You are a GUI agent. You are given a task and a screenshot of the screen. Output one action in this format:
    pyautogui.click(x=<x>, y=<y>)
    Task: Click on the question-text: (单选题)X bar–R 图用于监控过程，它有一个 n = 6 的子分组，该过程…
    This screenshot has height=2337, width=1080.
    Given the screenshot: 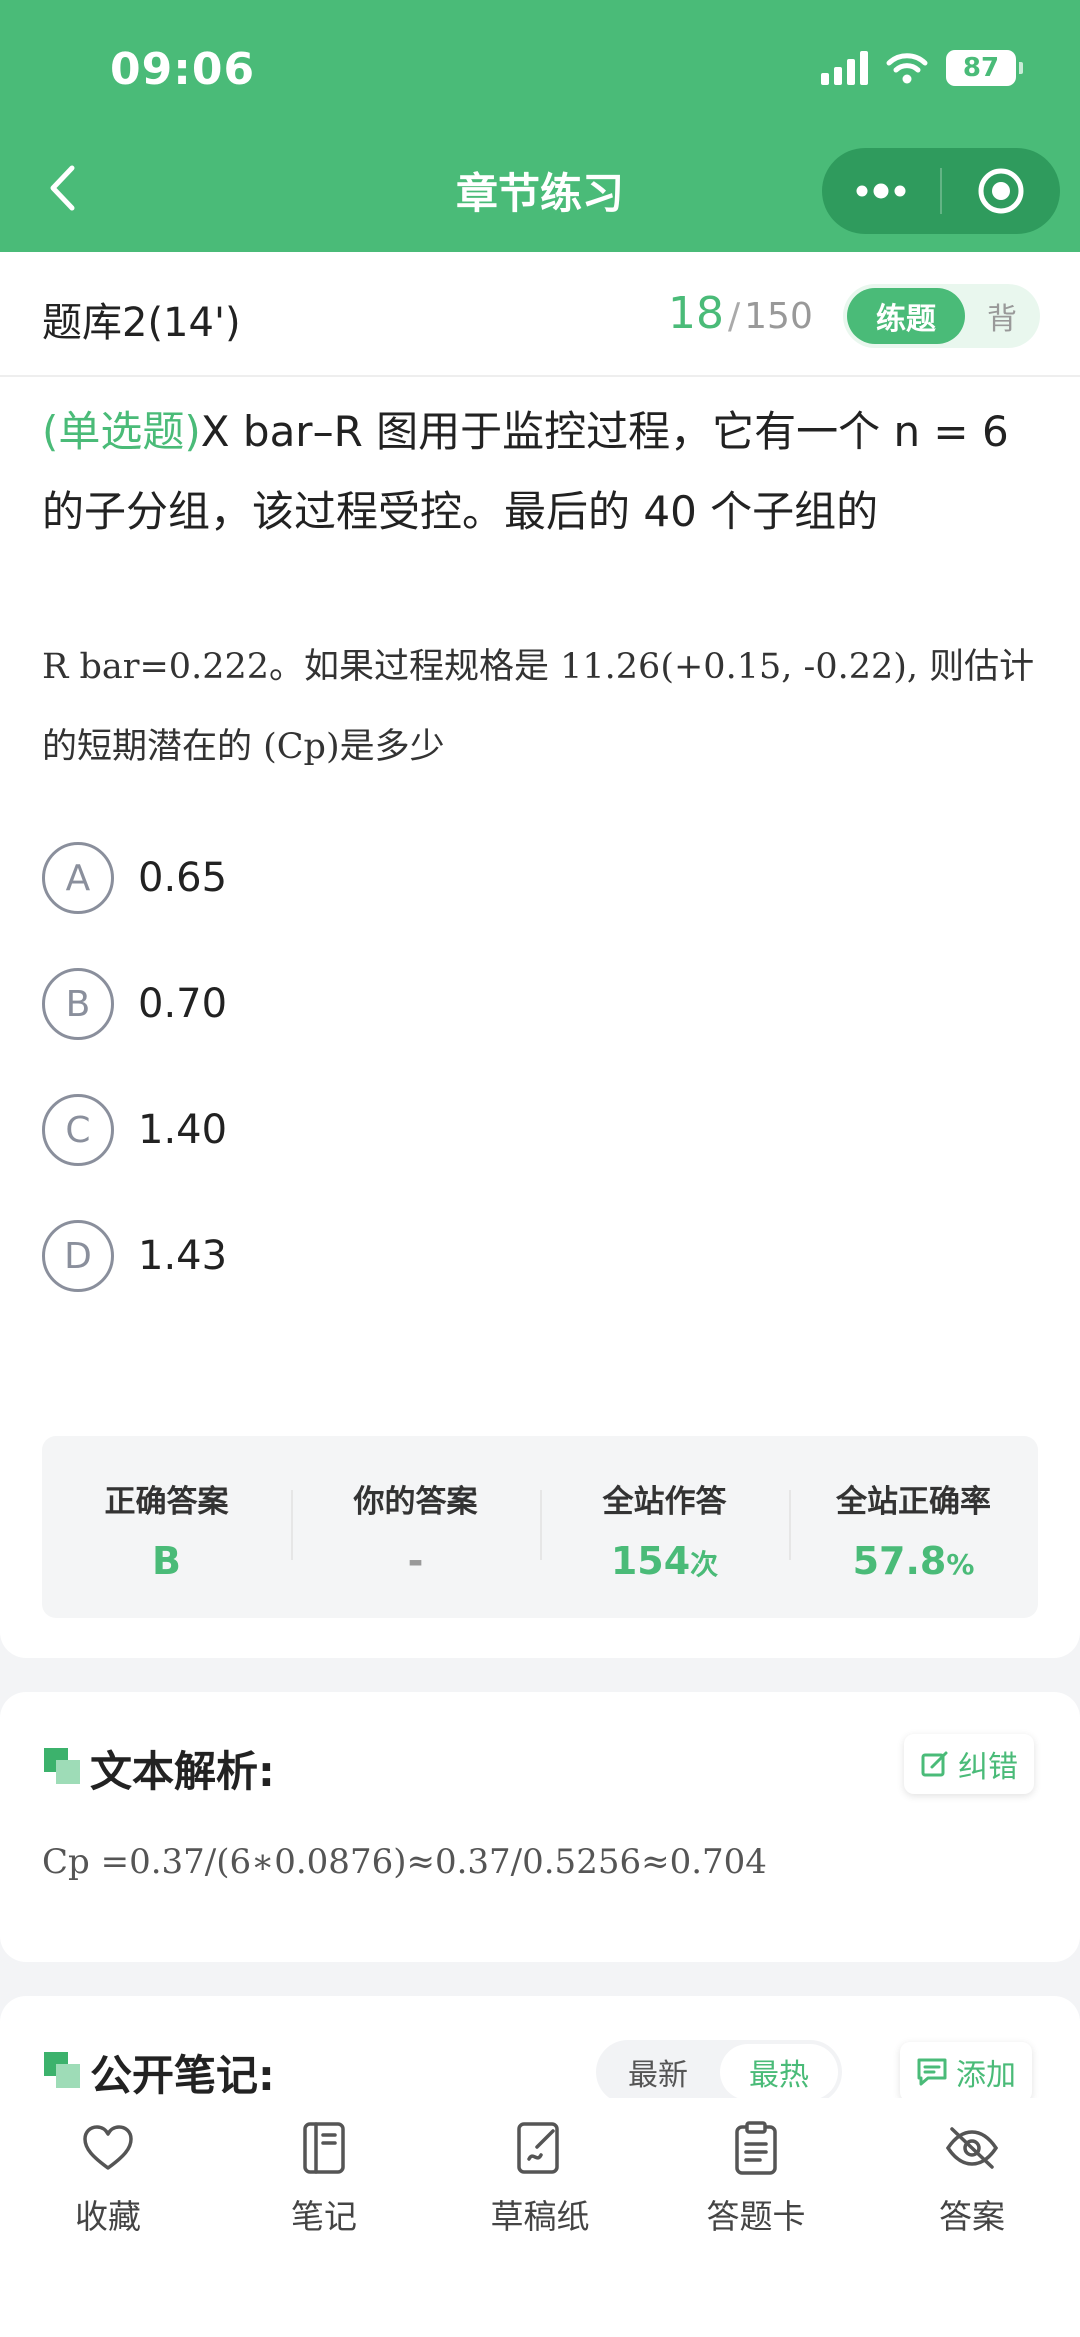 What is the action you would take?
    pyautogui.click(x=542, y=472)
    